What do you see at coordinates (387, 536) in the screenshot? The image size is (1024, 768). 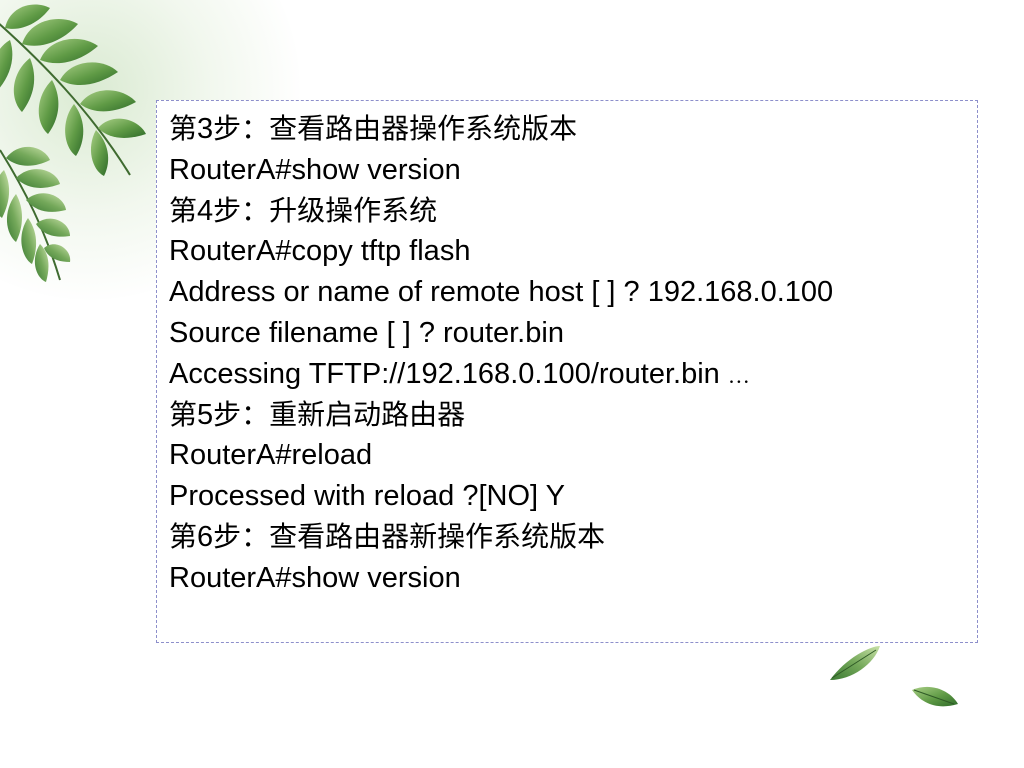 I see `step-6-heading: 第6步：查看路由器新操作系统版本` at bounding box center [387, 536].